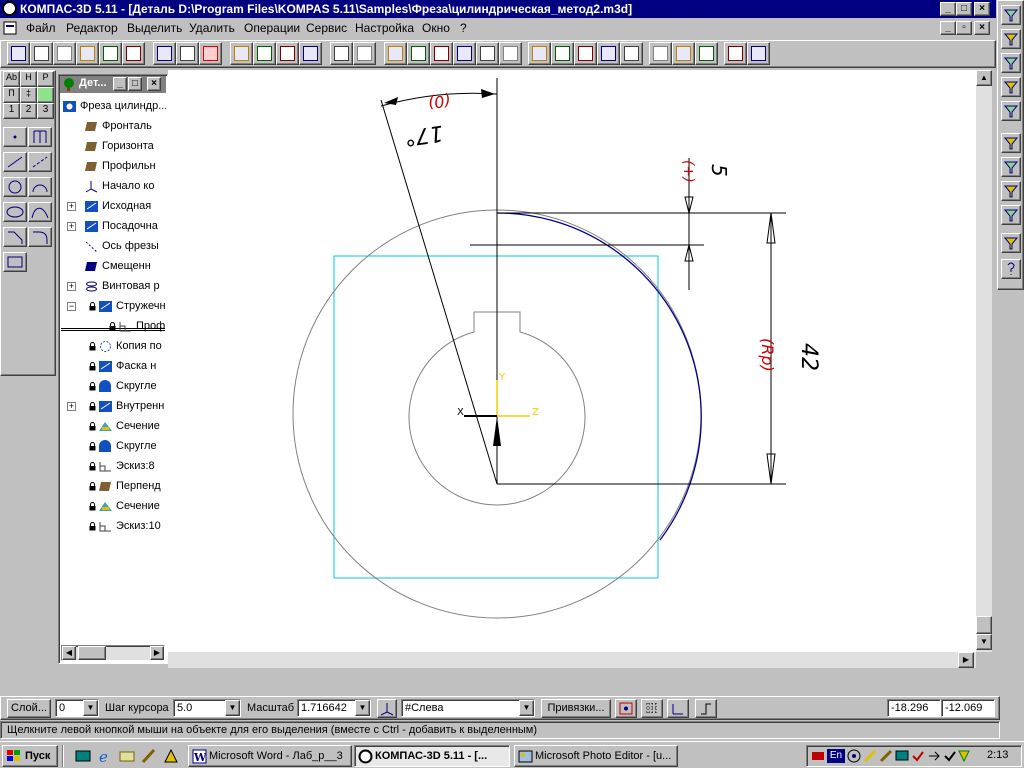 The height and width of the screenshot is (768, 1024). What do you see at coordinates (41, 53) in the screenshot?
I see `save-model-icon` at bounding box center [41, 53].